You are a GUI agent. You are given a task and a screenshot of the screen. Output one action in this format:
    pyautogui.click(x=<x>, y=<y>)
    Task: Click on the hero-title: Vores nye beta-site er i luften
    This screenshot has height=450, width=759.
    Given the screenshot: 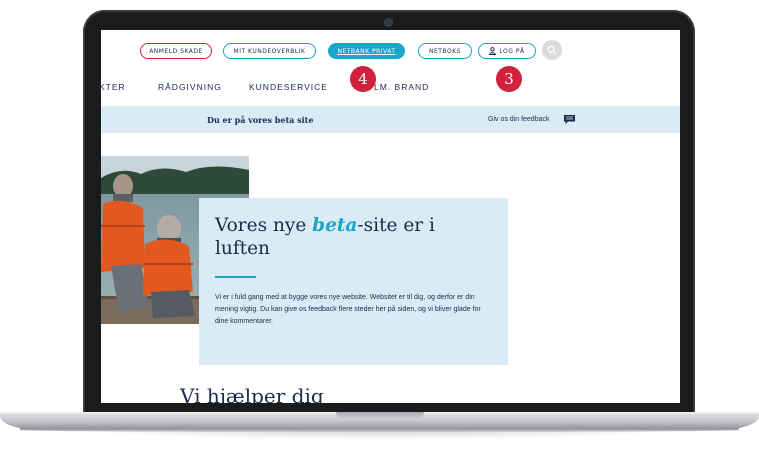 What is the action you would take?
    pyautogui.click(x=325, y=237)
    